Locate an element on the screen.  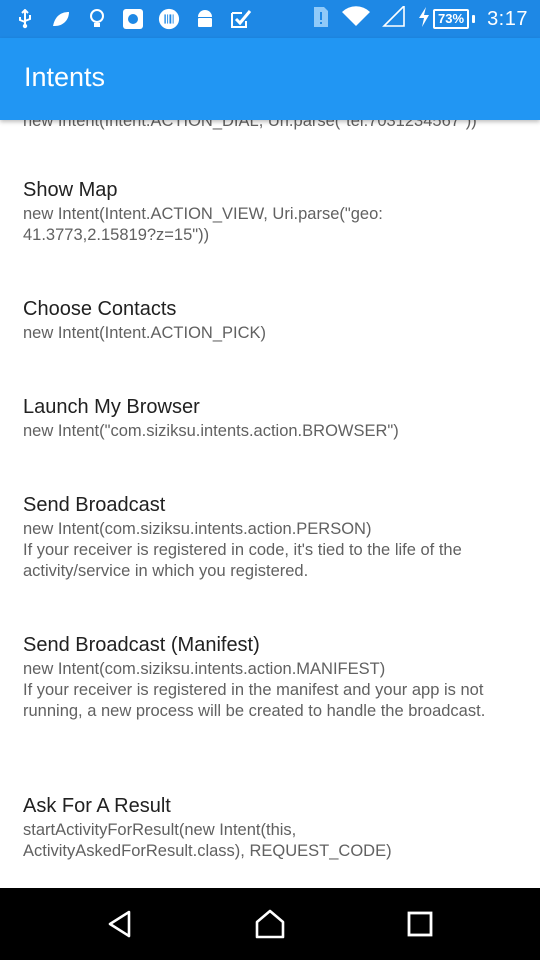
list-item-title: Launch My Browser is located at coordinates (111, 407).